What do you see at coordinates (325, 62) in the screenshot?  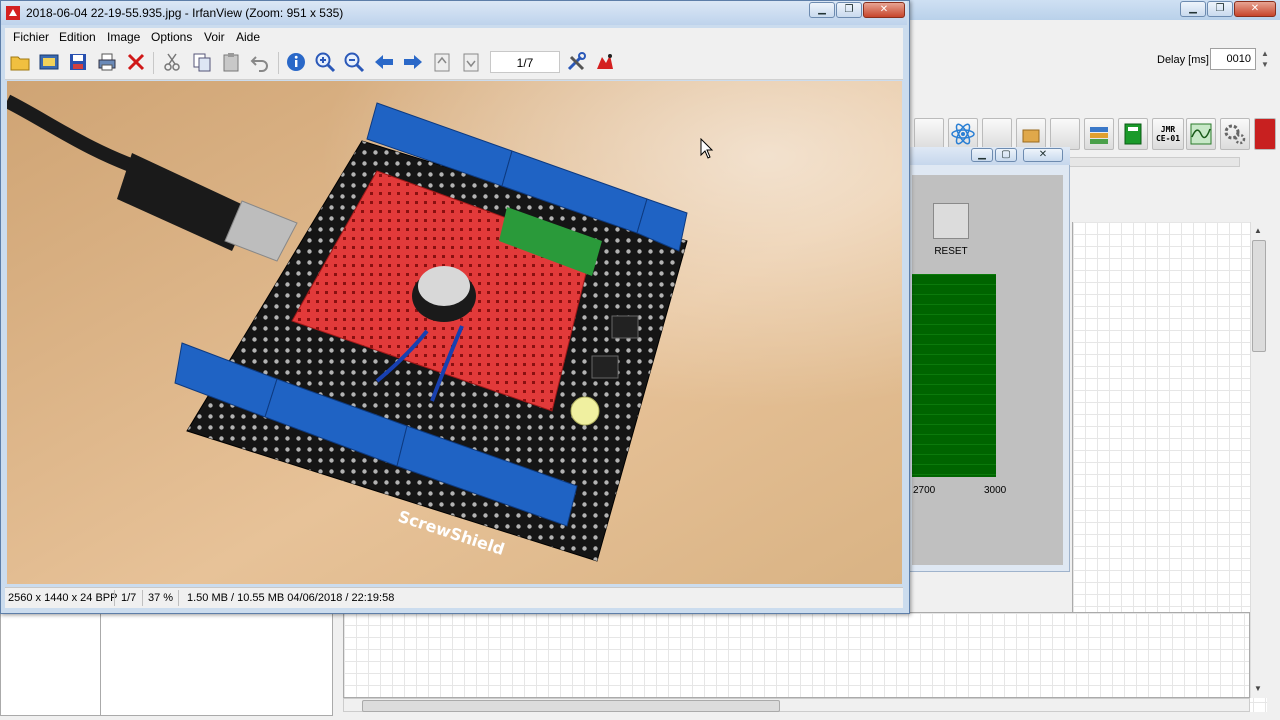 I see `zoom-in-icon` at bounding box center [325, 62].